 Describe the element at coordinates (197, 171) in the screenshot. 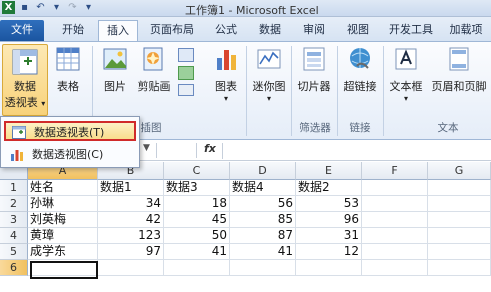

I see `column-header-c: C` at that location.